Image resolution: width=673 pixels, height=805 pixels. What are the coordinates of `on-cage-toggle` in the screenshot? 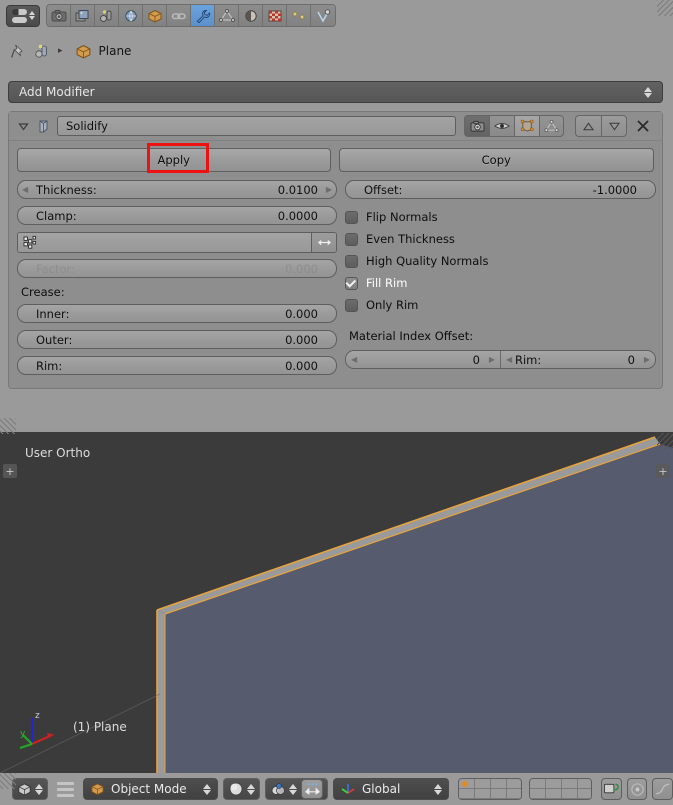 It's located at (551, 126).